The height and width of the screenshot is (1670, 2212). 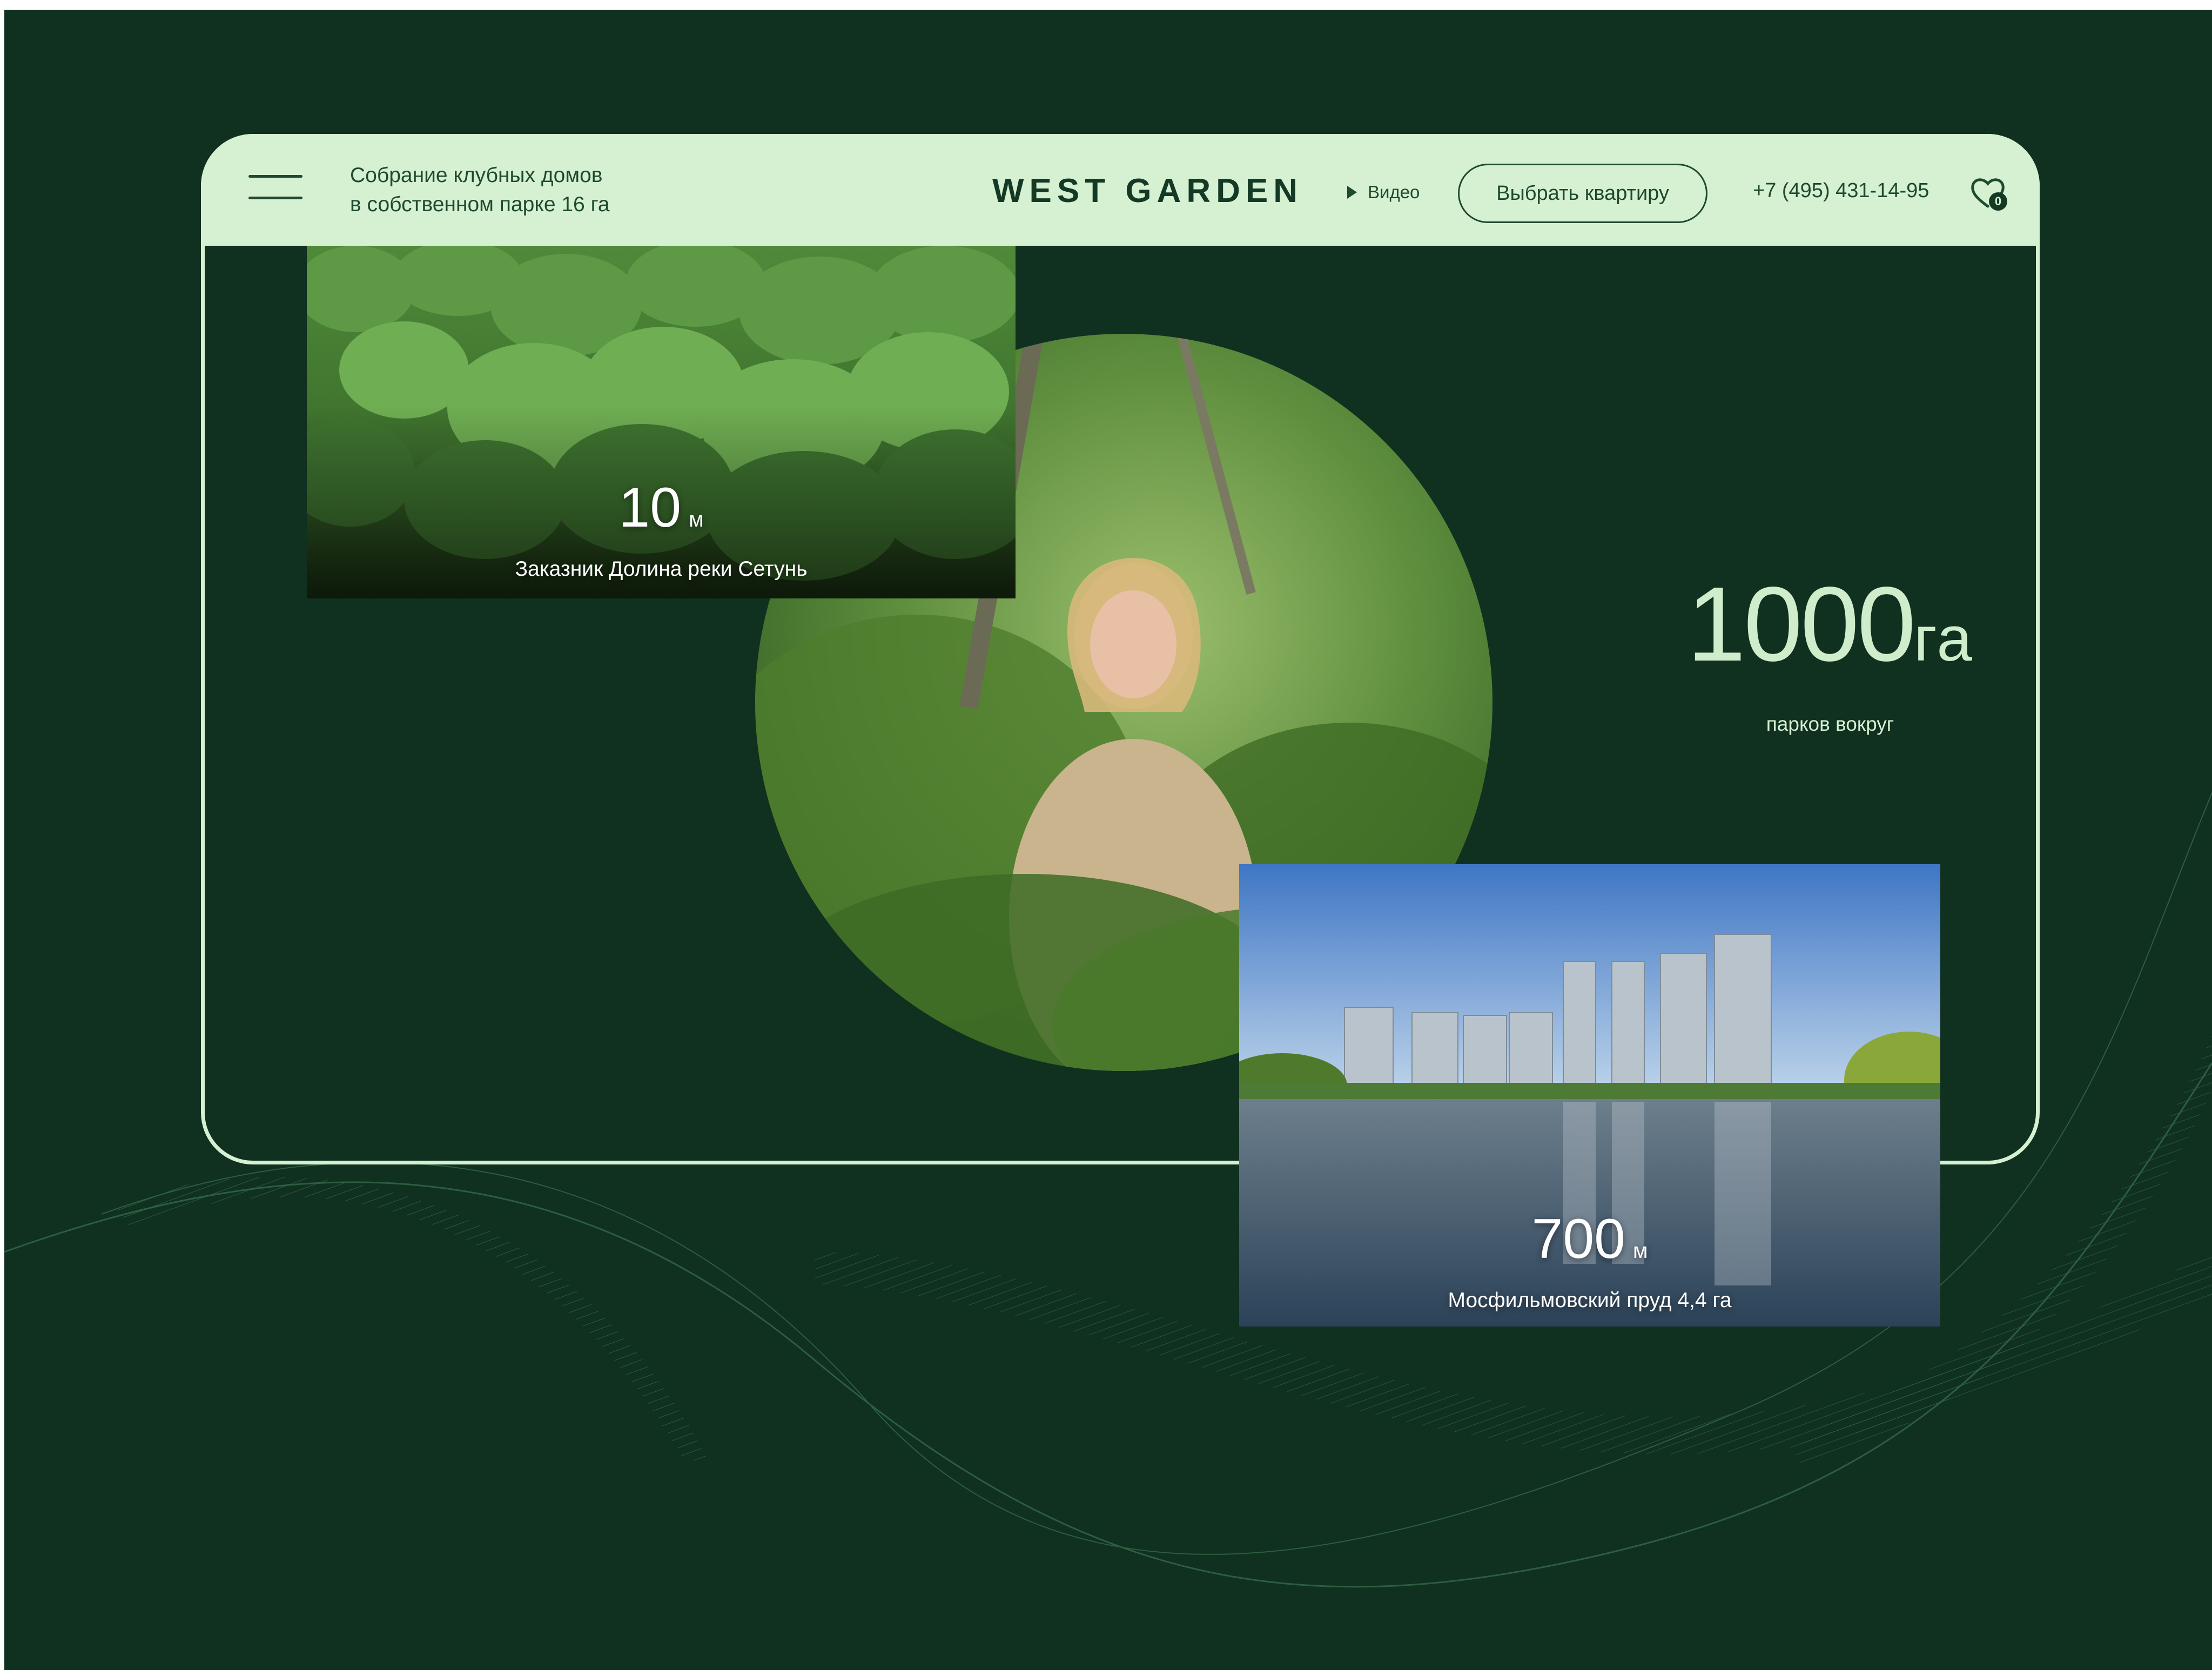 I want to click on parks-area-caption: парков вокруг, so click(x=1830, y=724).